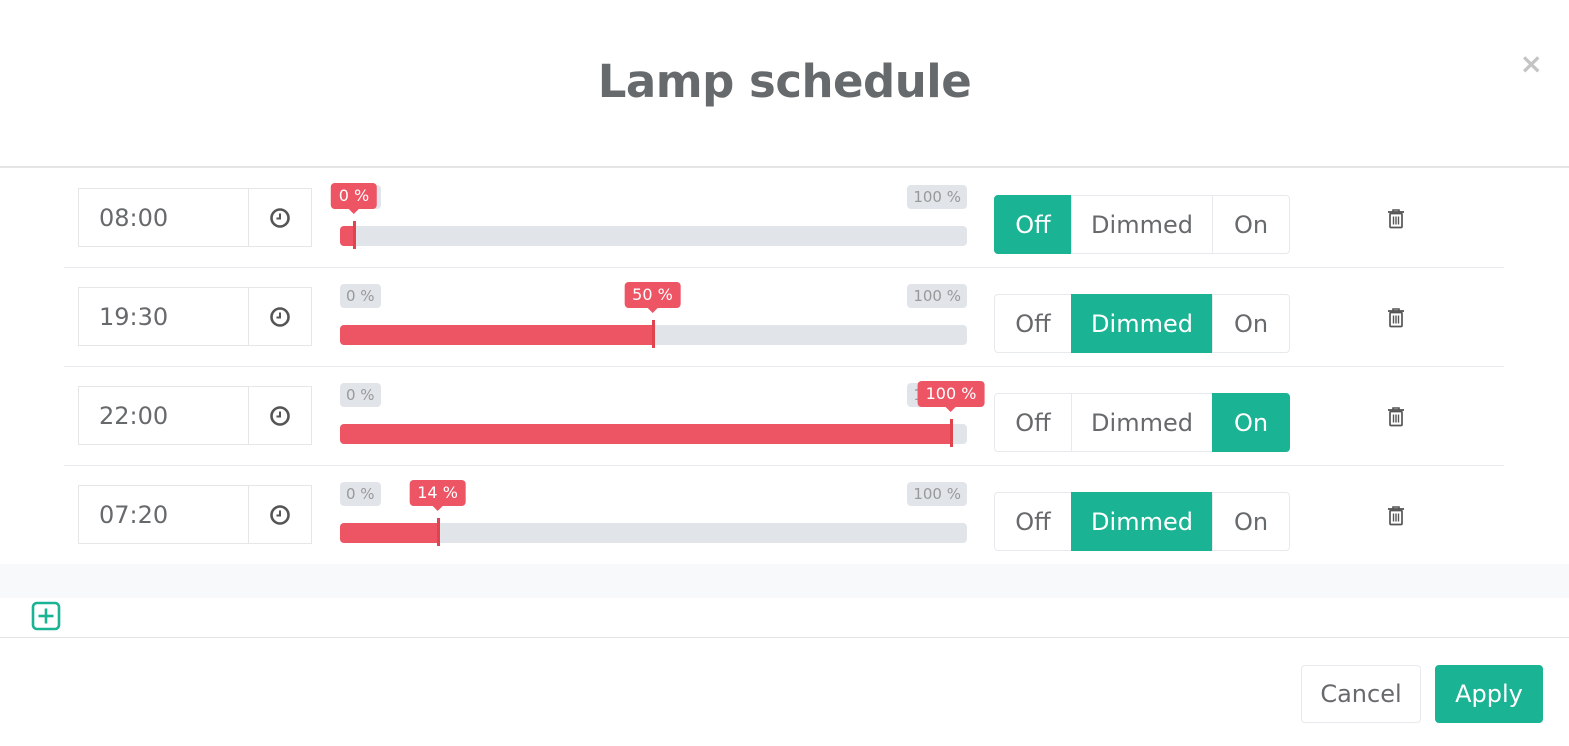 This screenshot has height=746, width=1569. Describe the element at coordinates (951, 396) in the screenshot. I see `slider-value-label: 100 %` at that location.